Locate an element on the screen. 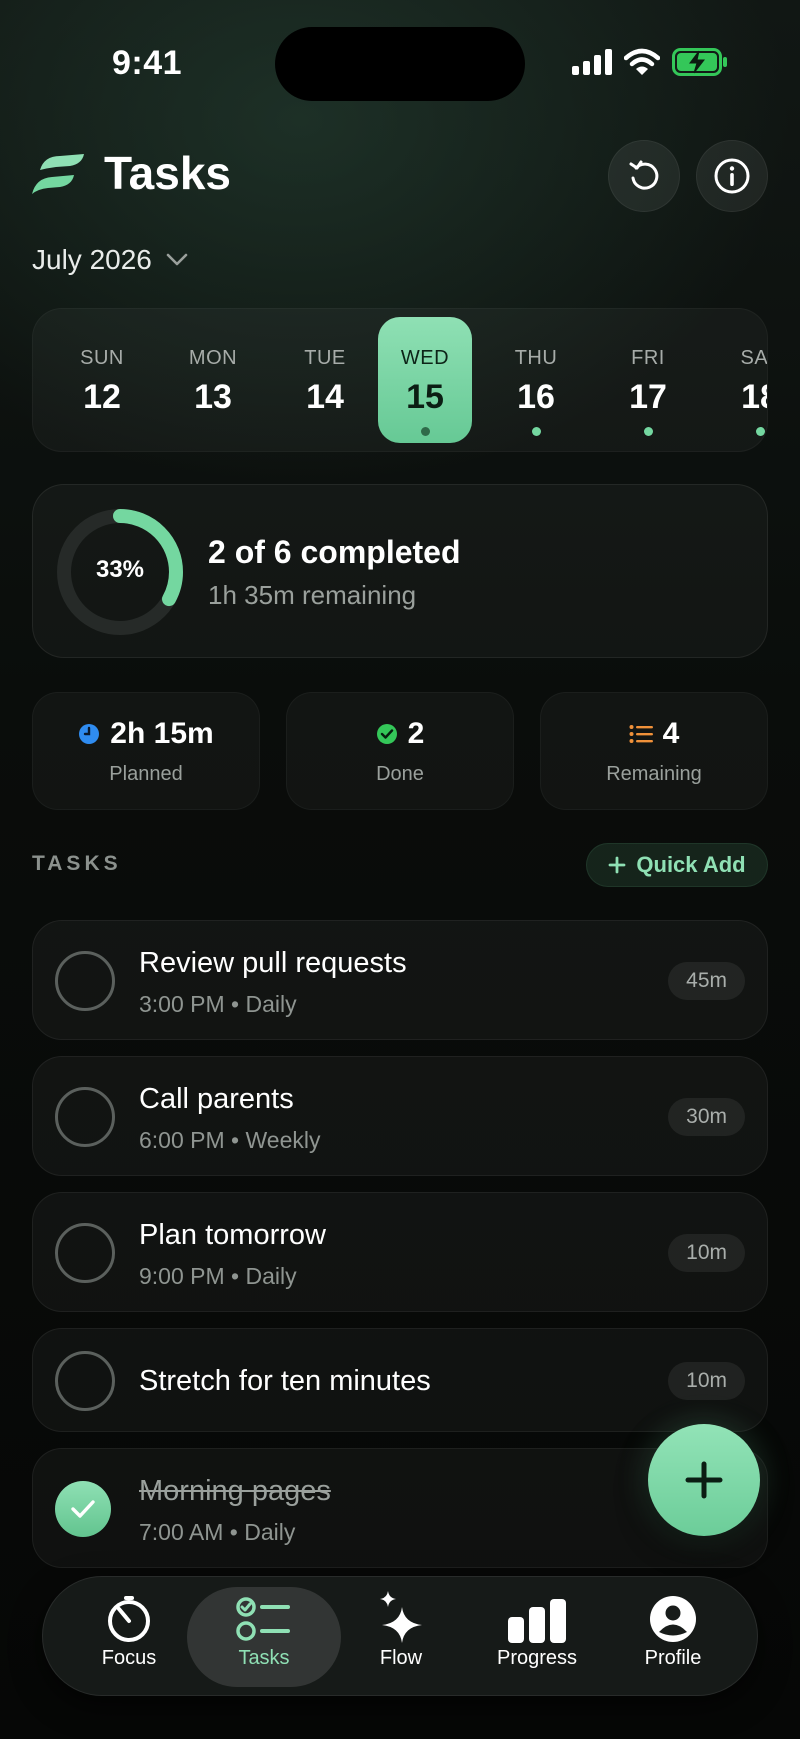 The width and height of the screenshot is (800, 1739). nav-profile: Profile is located at coordinates (673, 1637).